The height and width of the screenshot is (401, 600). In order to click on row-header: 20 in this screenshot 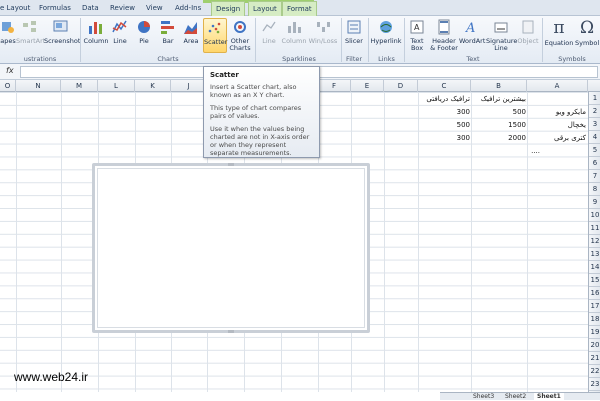, I will do `click(594, 345)`.